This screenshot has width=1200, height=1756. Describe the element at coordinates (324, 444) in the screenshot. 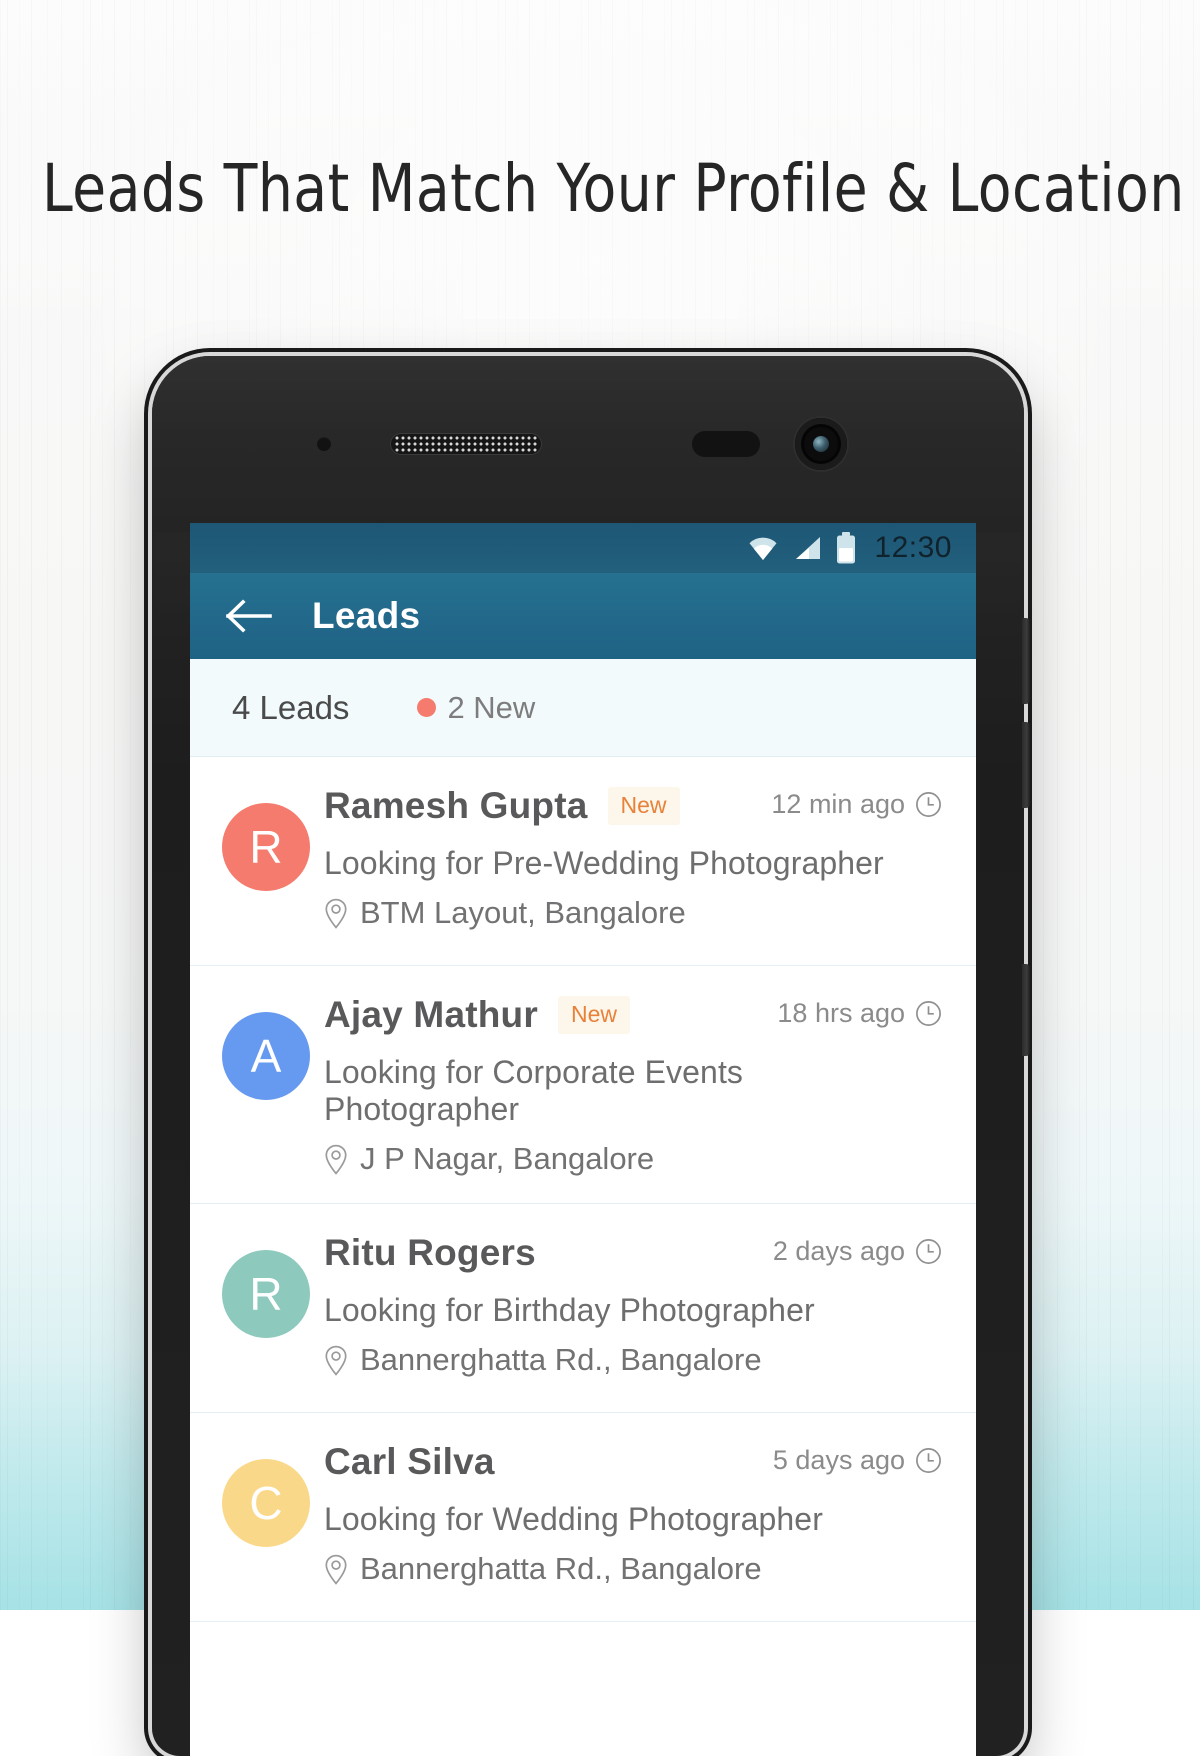

I see `light-sensor-icon` at that location.